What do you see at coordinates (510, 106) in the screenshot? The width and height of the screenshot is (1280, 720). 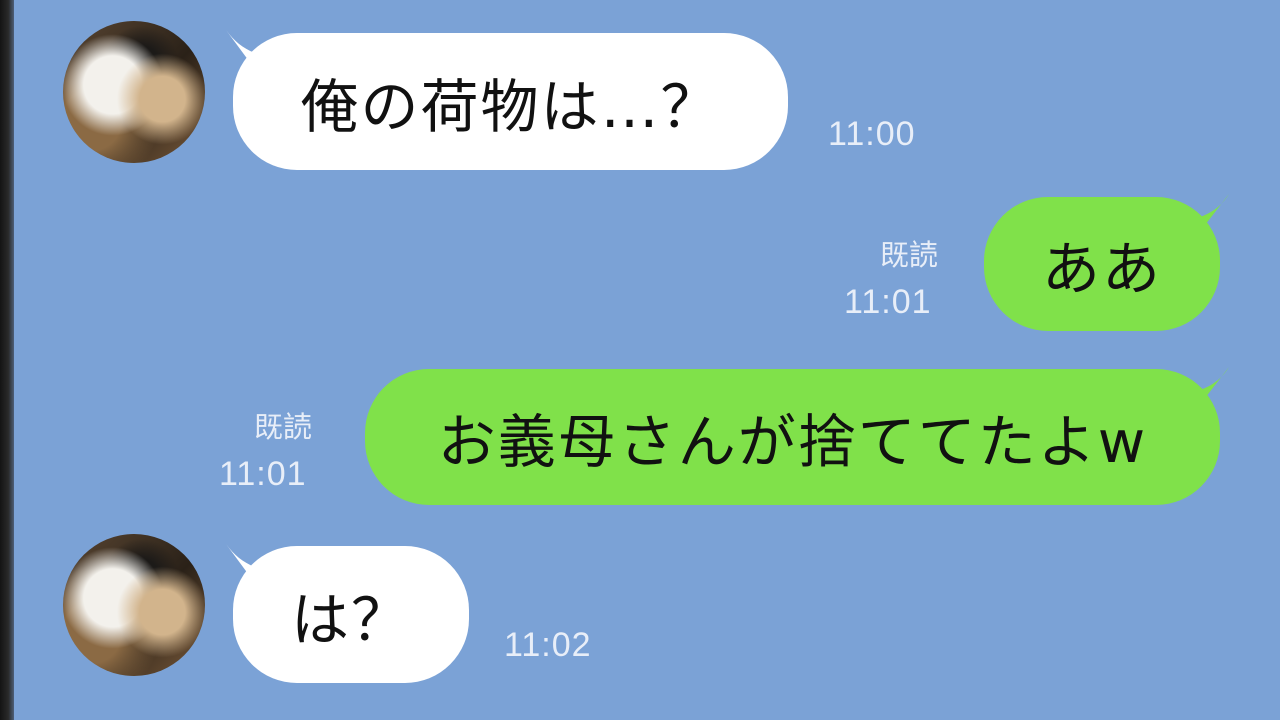 I see `message-text: 俺の荷物は…？` at bounding box center [510, 106].